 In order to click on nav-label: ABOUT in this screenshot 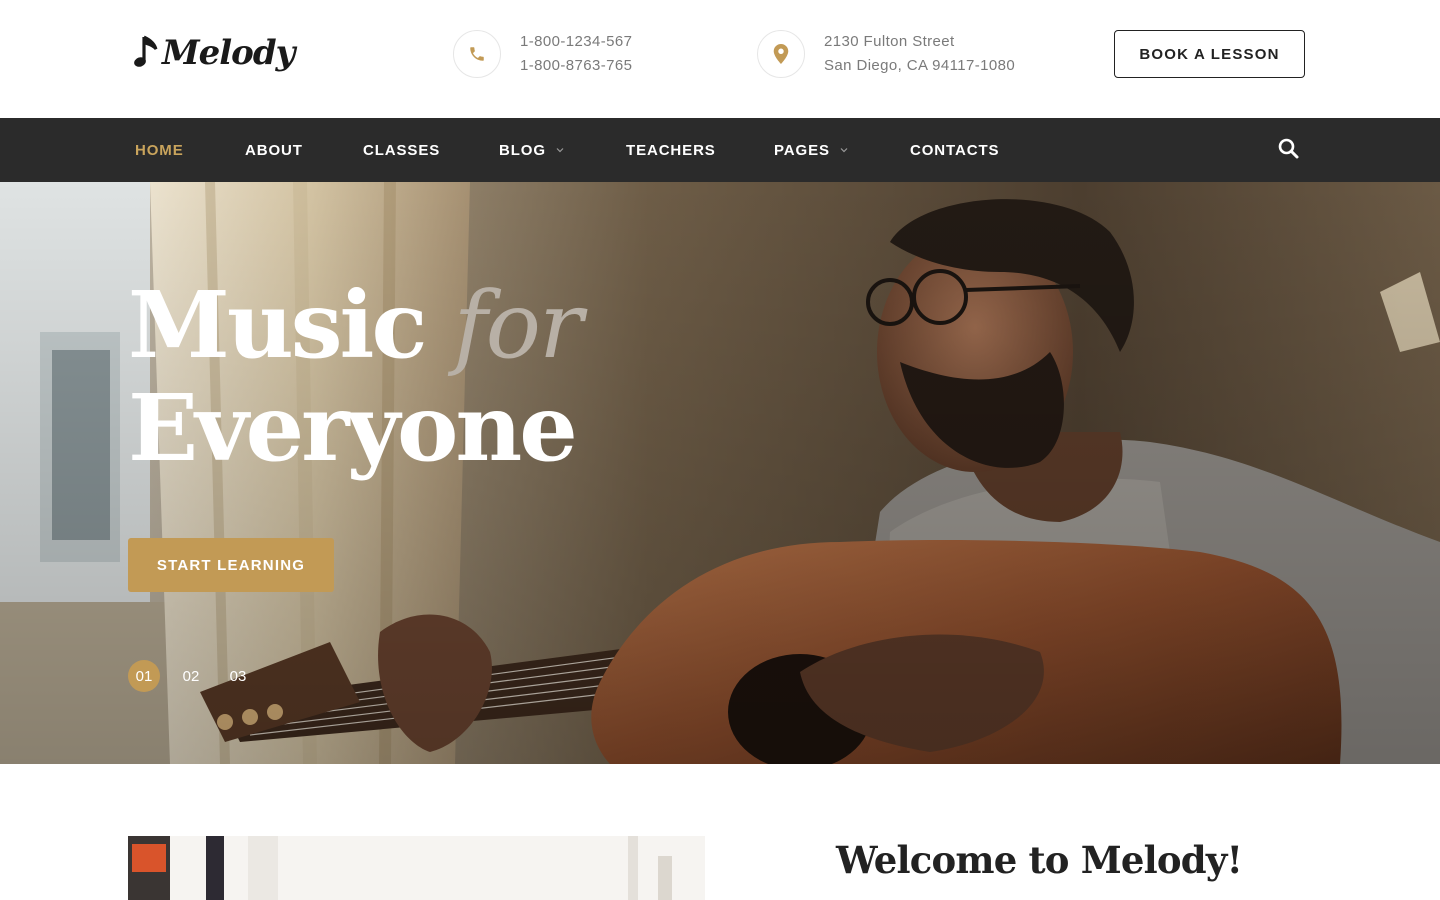, I will do `click(274, 150)`.